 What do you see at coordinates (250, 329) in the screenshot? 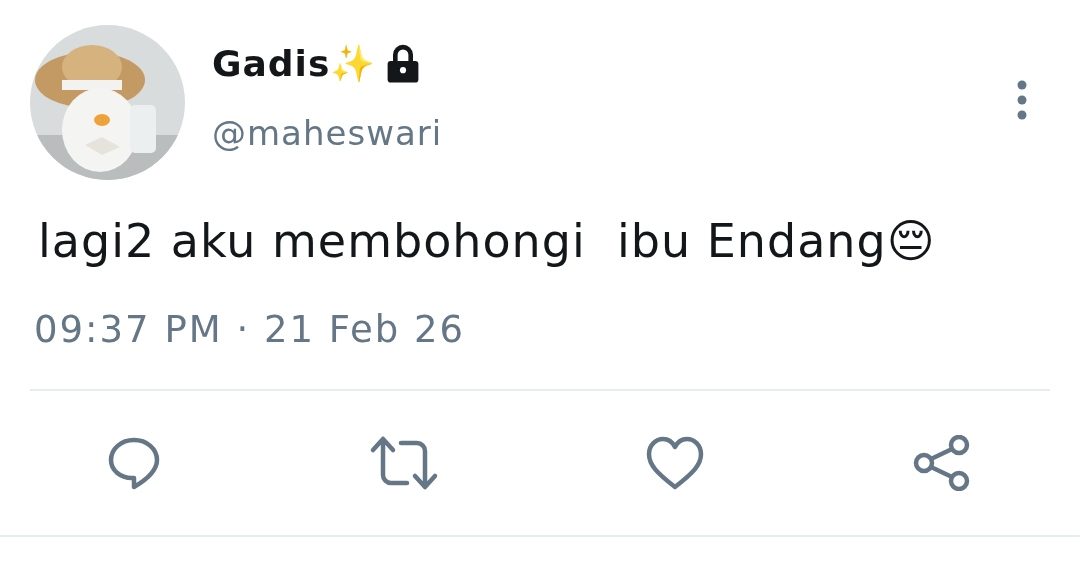
I see `timestamp: 09:37 PM · 21 Feb 26` at bounding box center [250, 329].